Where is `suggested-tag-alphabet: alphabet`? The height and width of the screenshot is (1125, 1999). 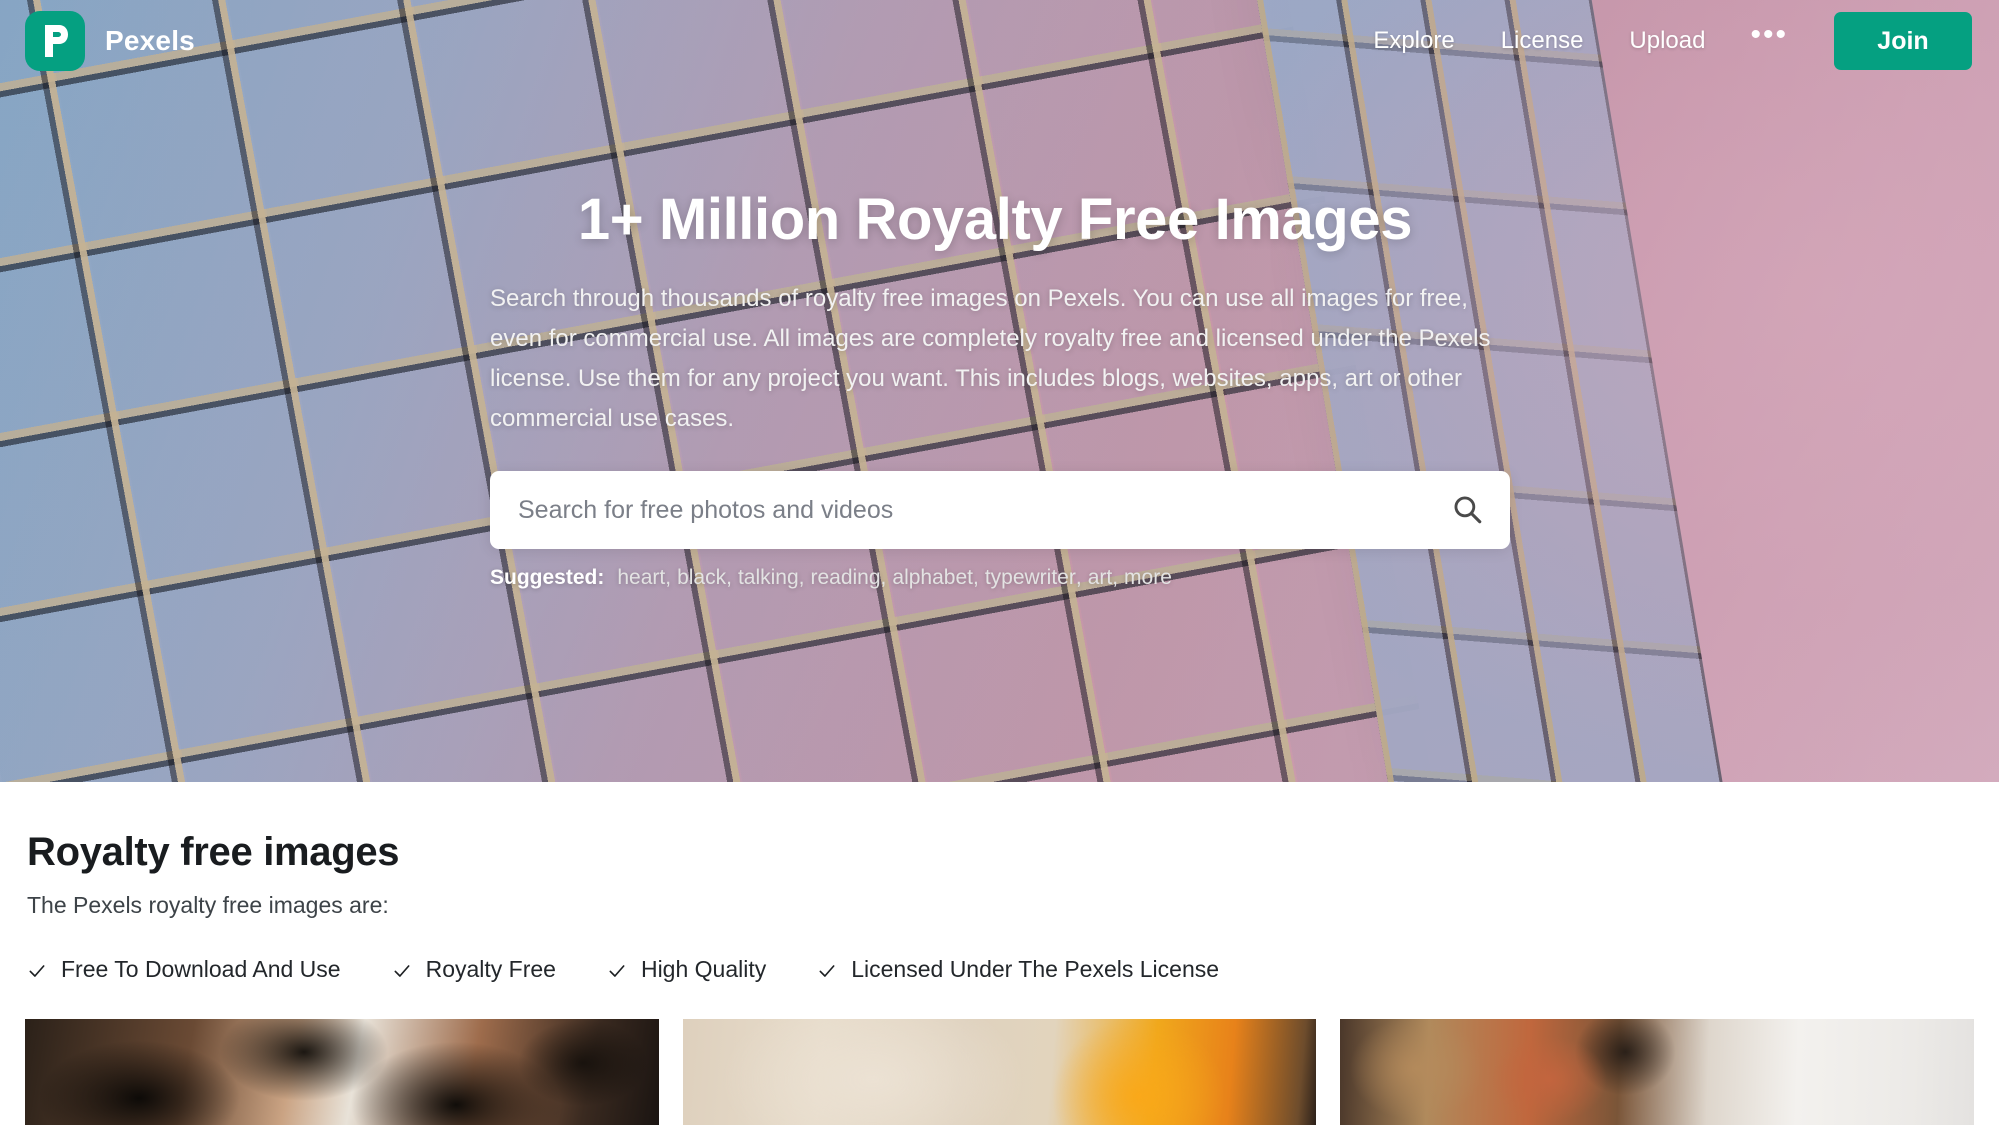
suggested-tag-alphabet: alphabet is located at coordinates (932, 578).